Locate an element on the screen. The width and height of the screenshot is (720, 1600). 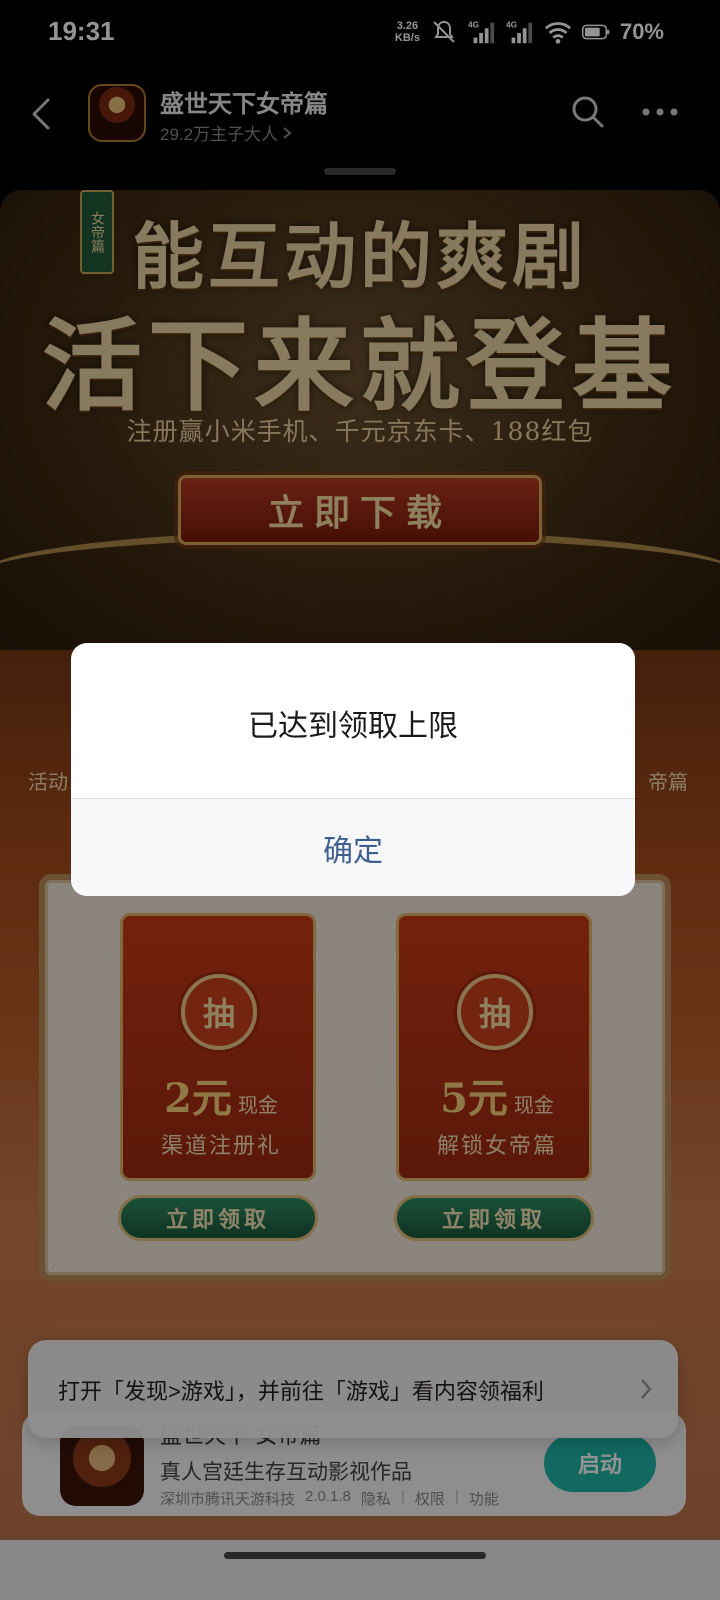
confirm-button: 确定 is located at coordinates (353, 847).